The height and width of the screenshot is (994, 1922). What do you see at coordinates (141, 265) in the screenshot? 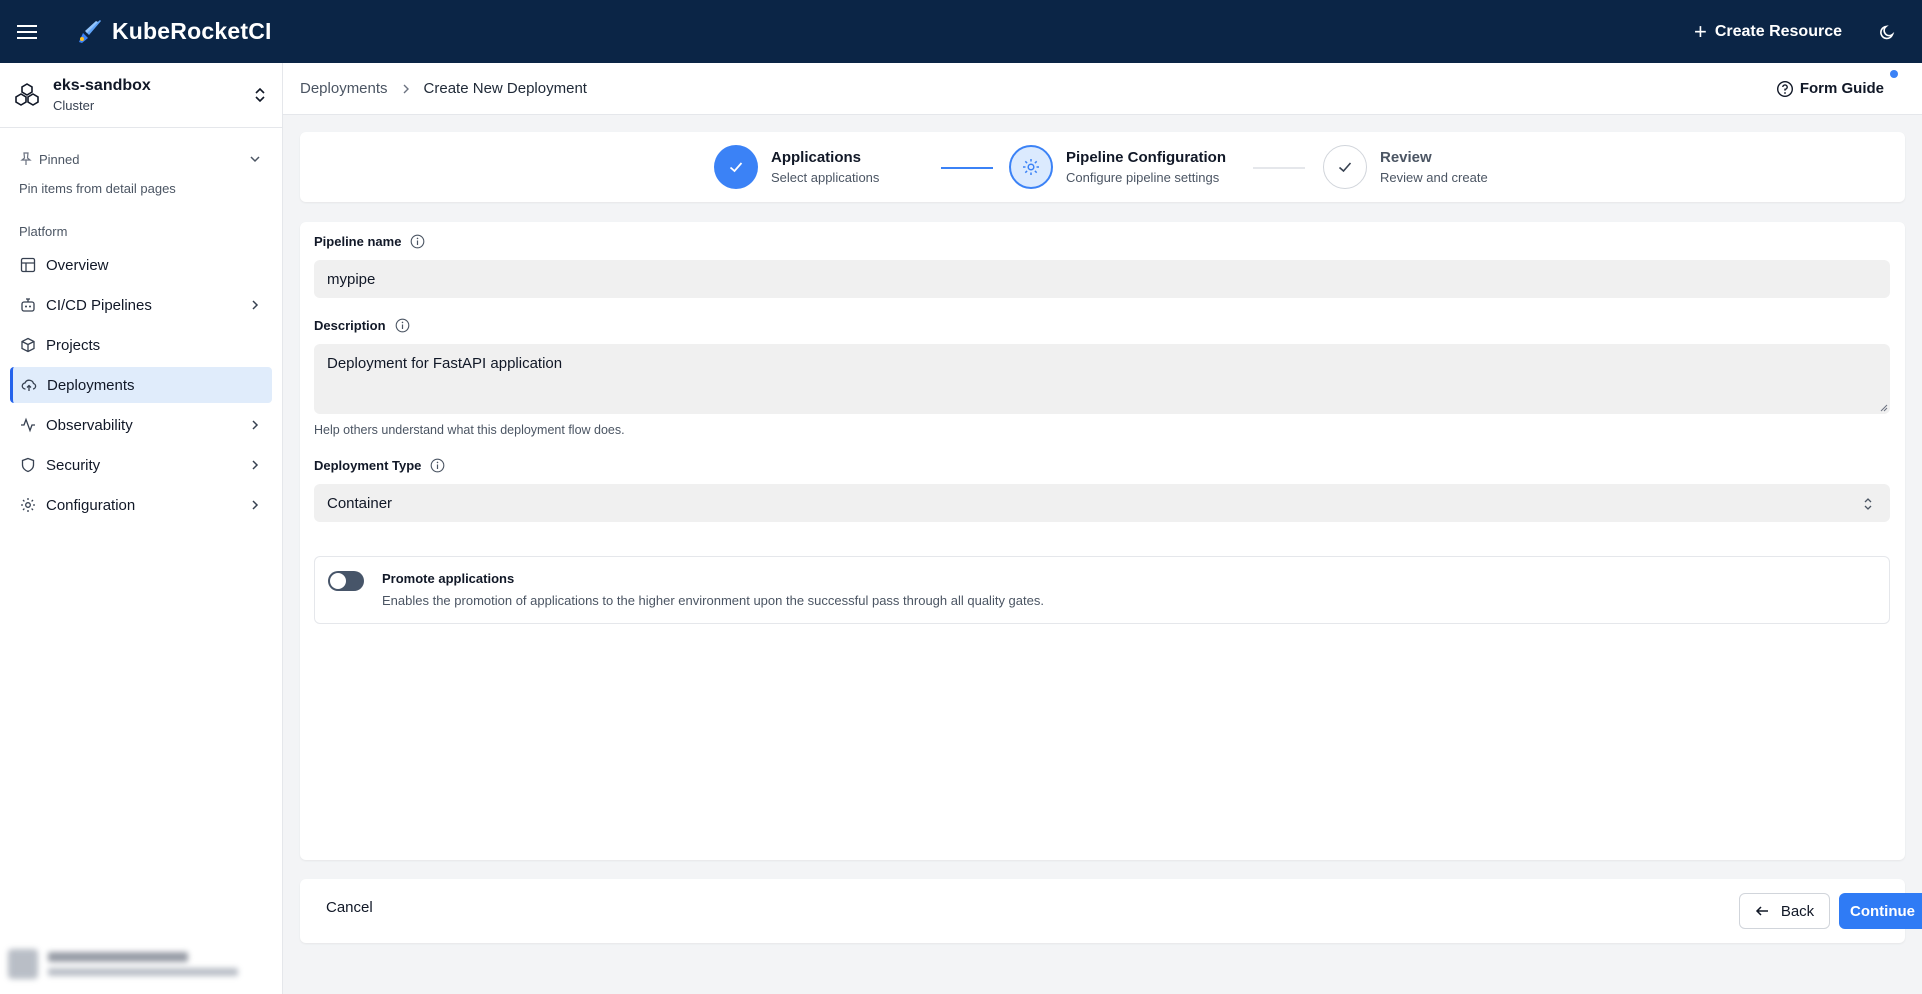
I see `sidebar-item-overview: Overview` at bounding box center [141, 265].